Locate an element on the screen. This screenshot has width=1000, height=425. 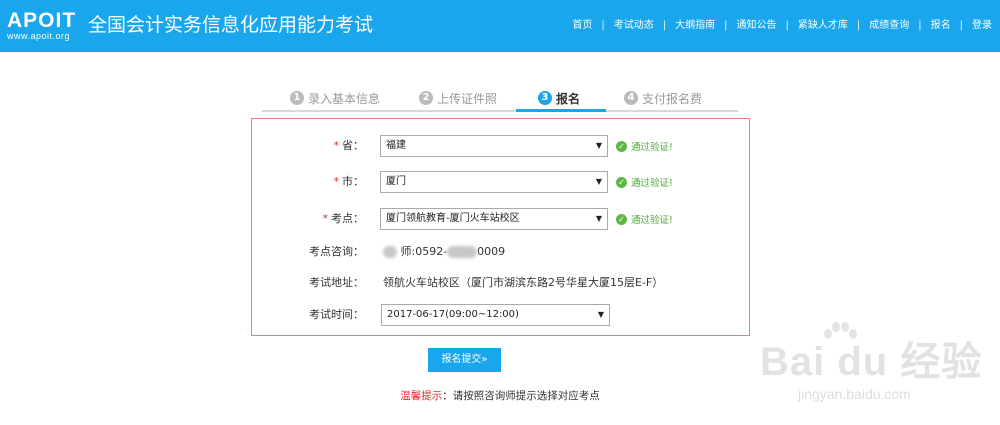
nav-item-exam-news: 考试动态 is located at coordinates (634, 26).